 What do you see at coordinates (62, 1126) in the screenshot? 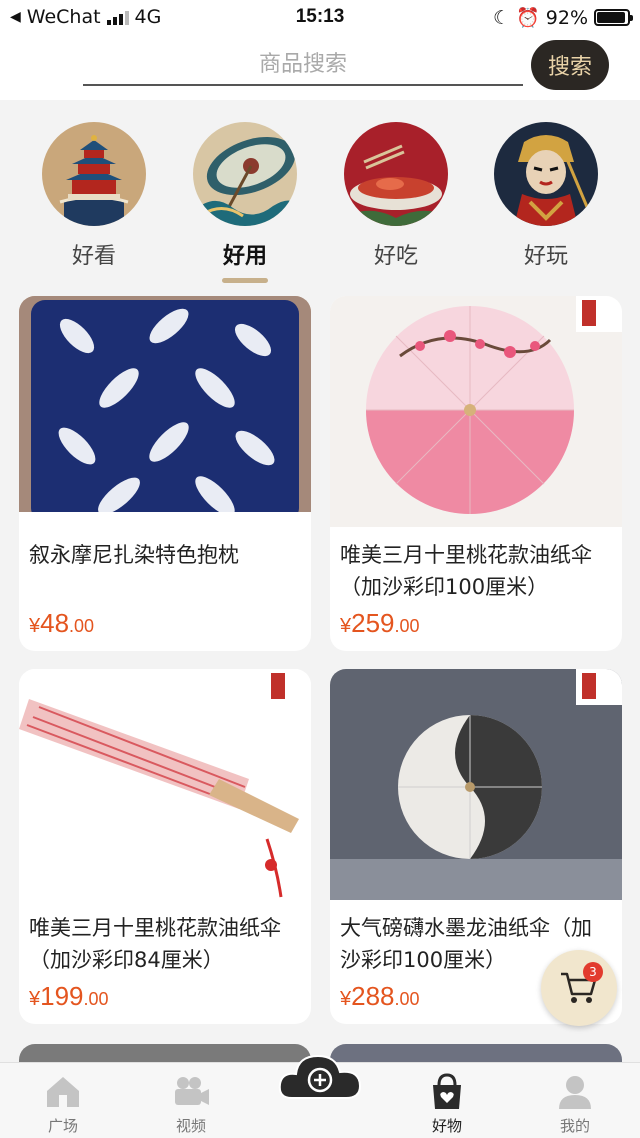
I see `tab-label: 广场` at bounding box center [62, 1126].